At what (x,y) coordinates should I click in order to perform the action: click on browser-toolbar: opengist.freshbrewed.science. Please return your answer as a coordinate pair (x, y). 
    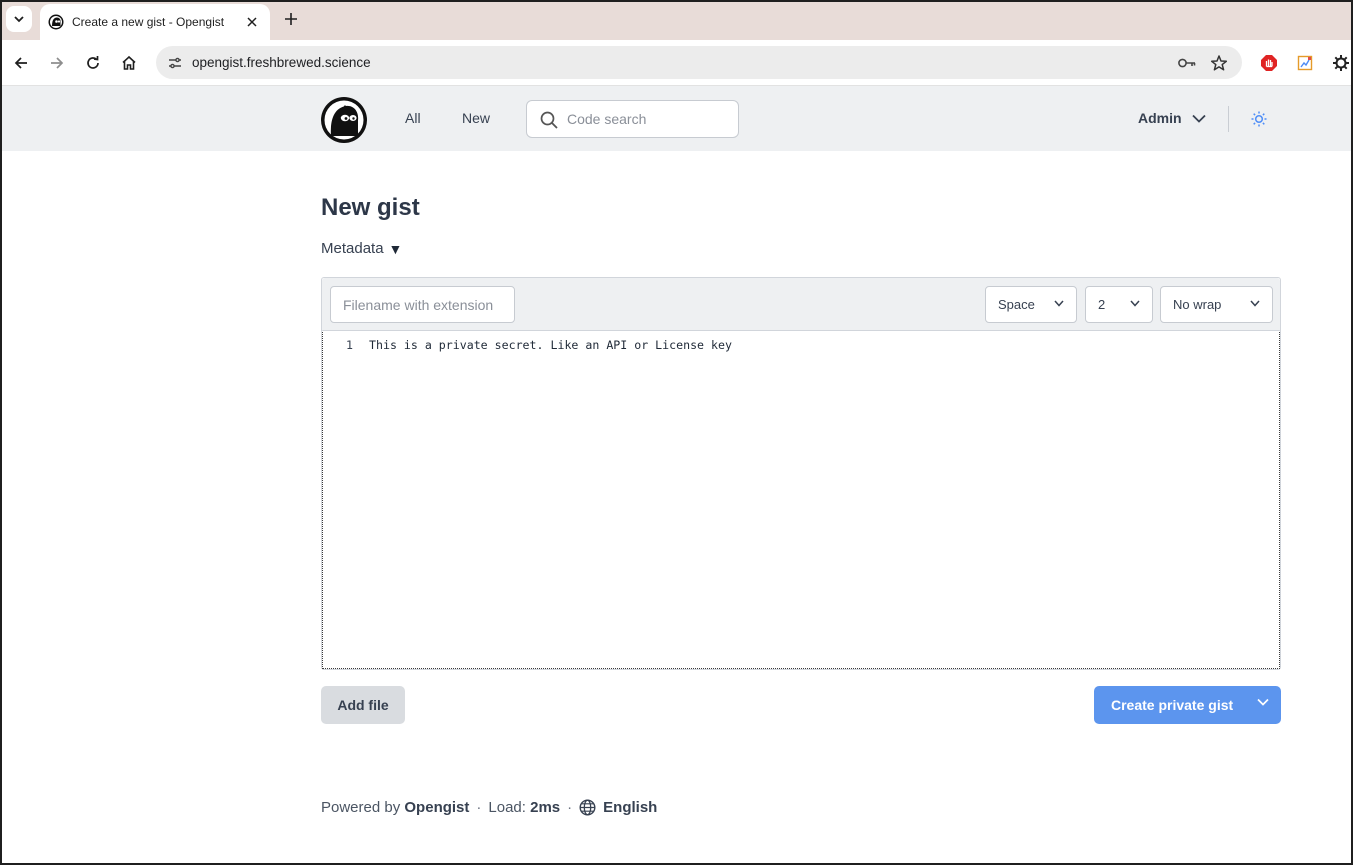
    Looking at the image, I should click on (676, 63).